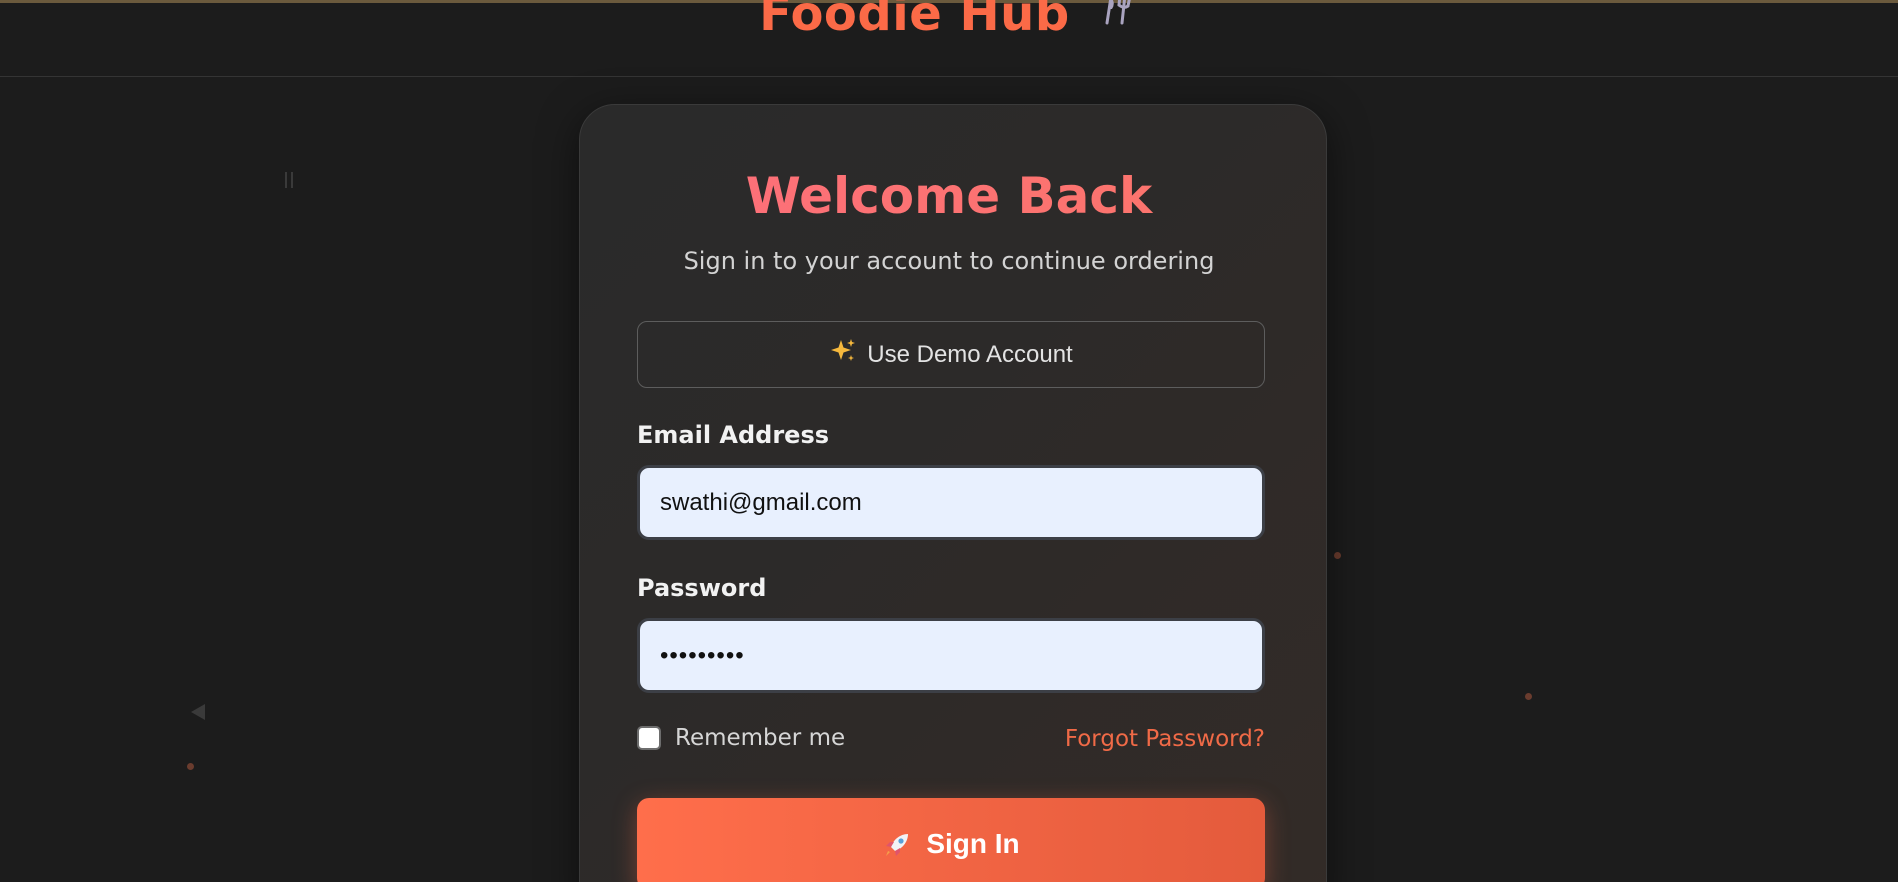  Describe the element at coordinates (649, 738) in the screenshot. I see `remember-me-checkbox` at that location.